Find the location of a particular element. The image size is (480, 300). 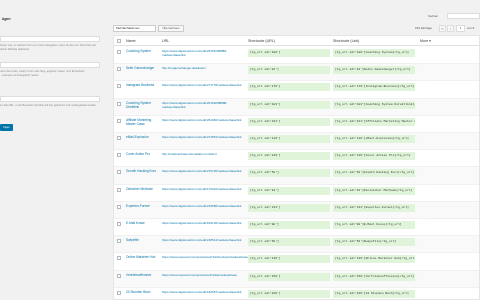

link-name: Instagram-Business is located at coordinates (143, 85).